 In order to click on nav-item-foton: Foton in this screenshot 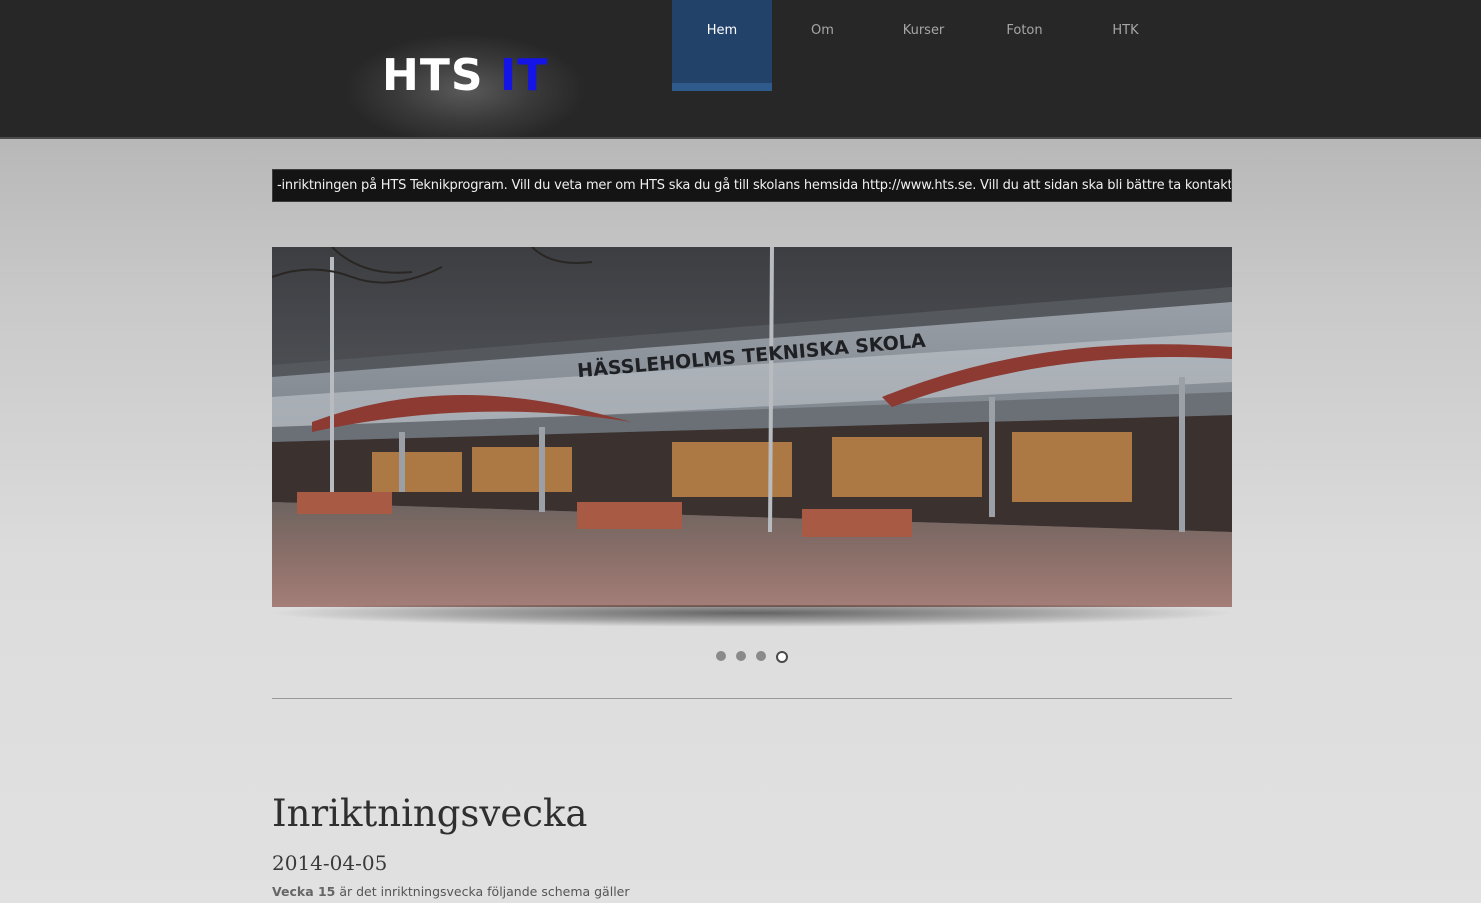, I will do `click(1024, 45)`.